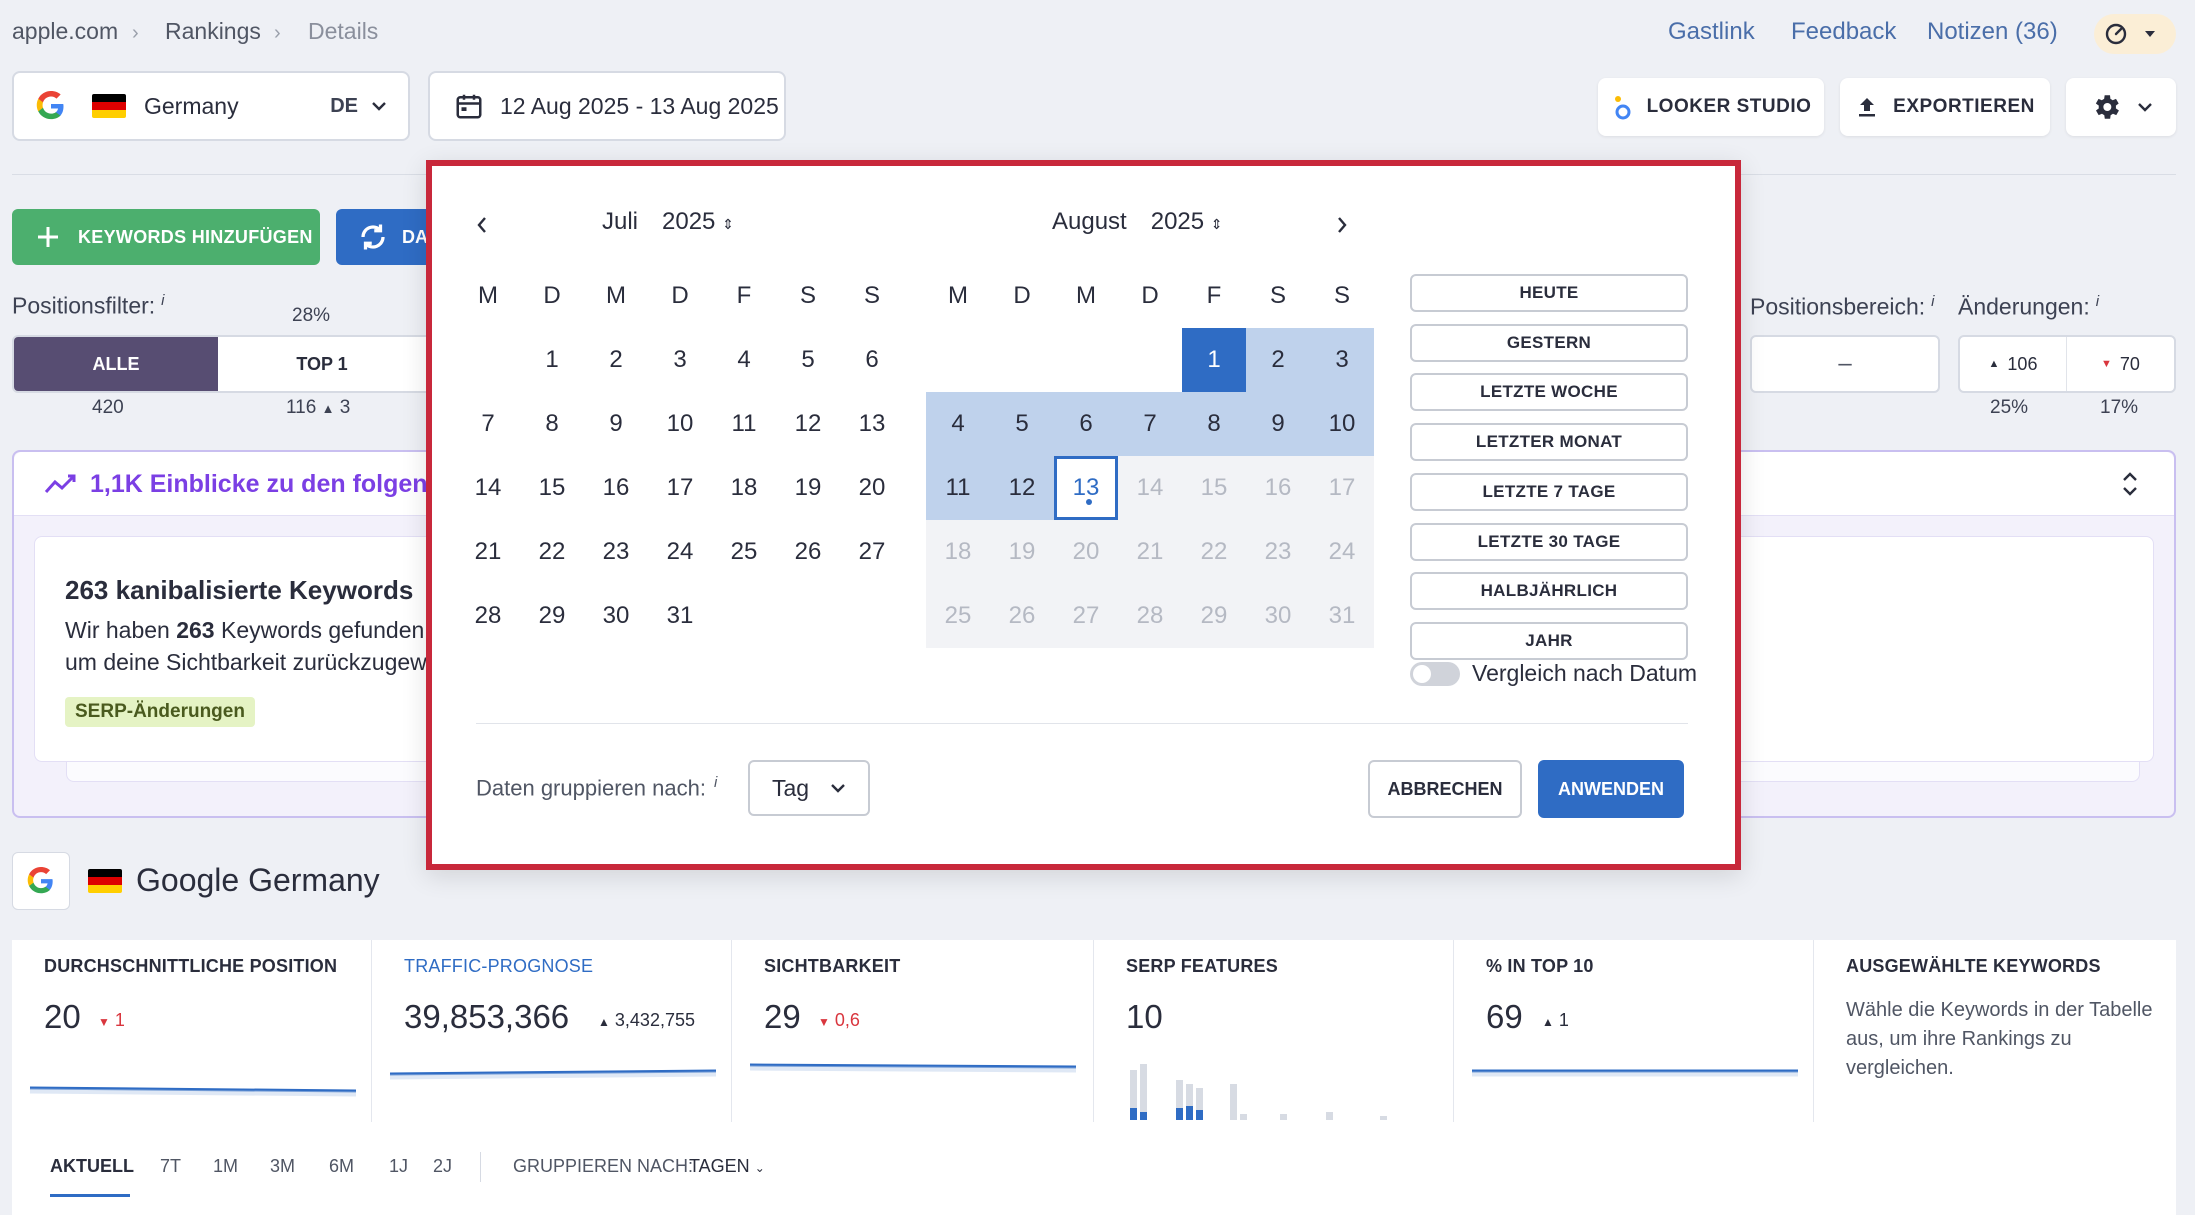 The image size is (2195, 1215). What do you see at coordinates (1843, 32) in the screenshot?
I see `feedback-link: Feedback` at bounding box center [1843, 32].